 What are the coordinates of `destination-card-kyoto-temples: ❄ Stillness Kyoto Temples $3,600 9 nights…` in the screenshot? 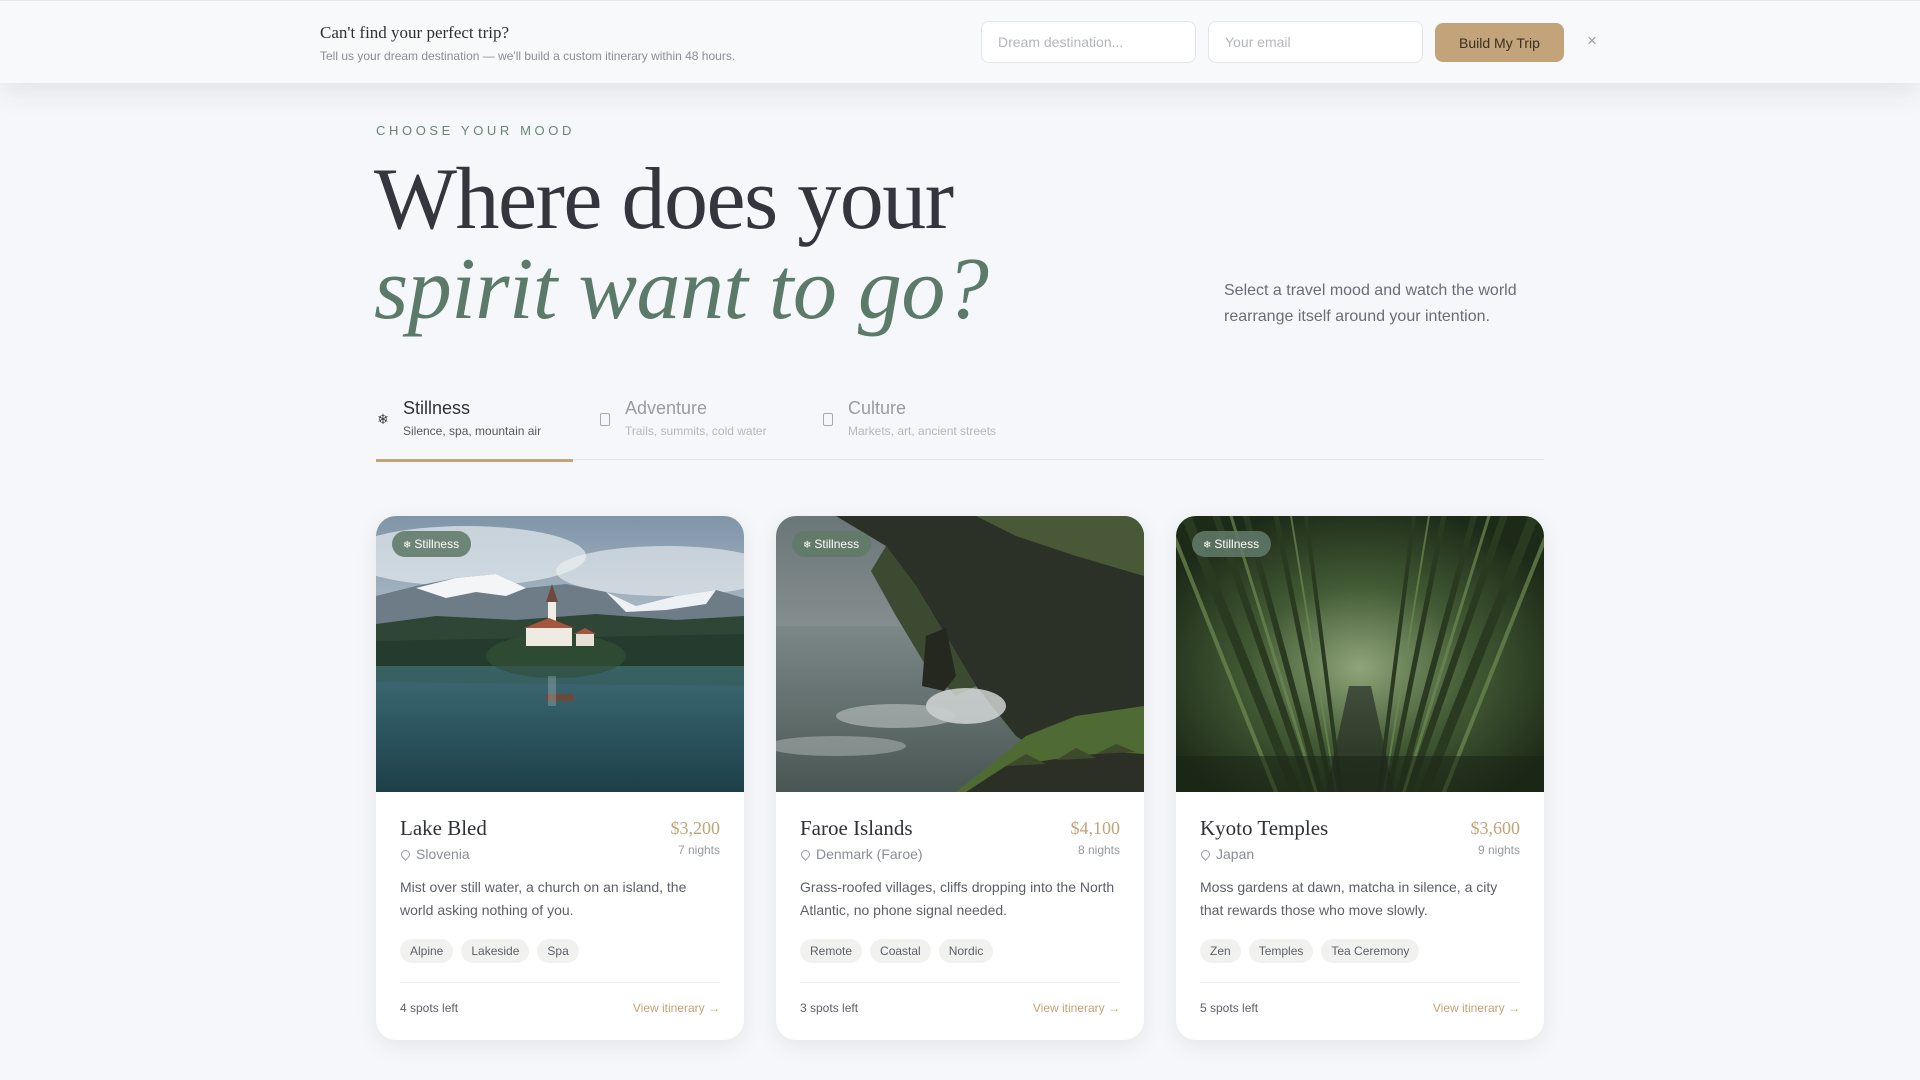 It's located at (1360, 778).